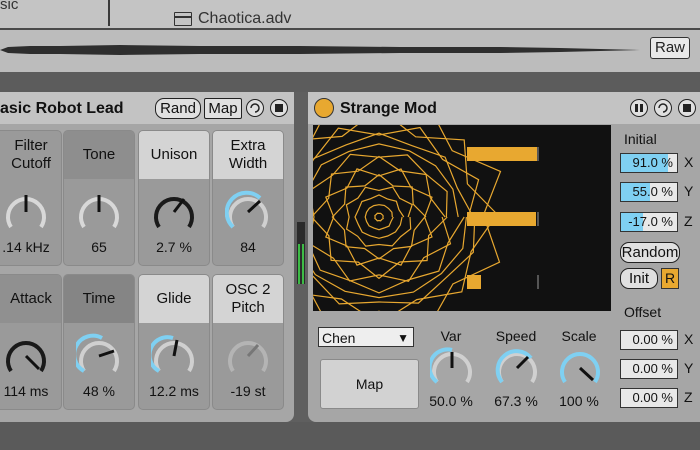  What do you see at coordinates (579, 401) in the screenshot?
I see `scale-value: 100 %` at bounding box center [579, 401].